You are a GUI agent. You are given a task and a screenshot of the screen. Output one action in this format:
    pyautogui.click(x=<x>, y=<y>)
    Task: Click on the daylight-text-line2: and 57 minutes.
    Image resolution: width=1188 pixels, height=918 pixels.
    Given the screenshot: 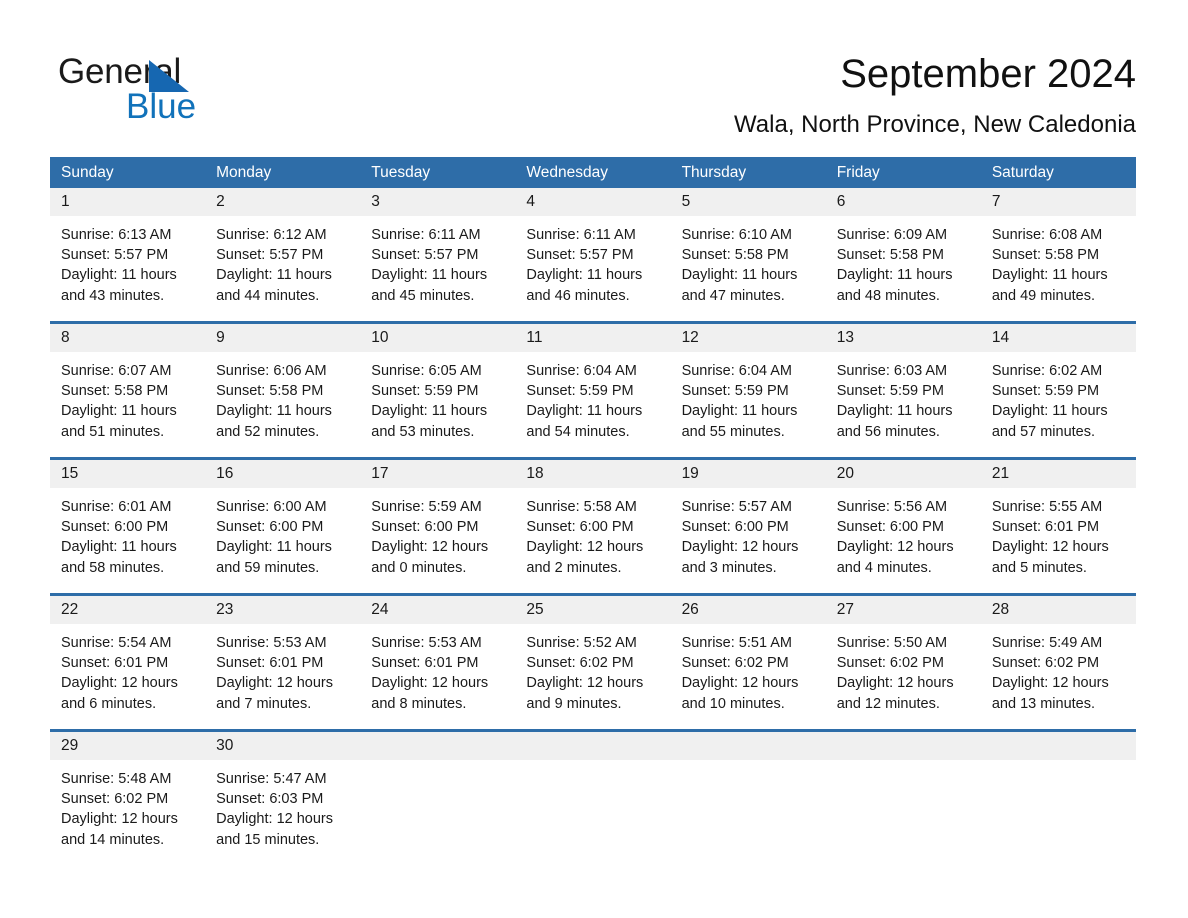 What is the action you would take?
    pyautogui.click(x=1043, y=431)
    